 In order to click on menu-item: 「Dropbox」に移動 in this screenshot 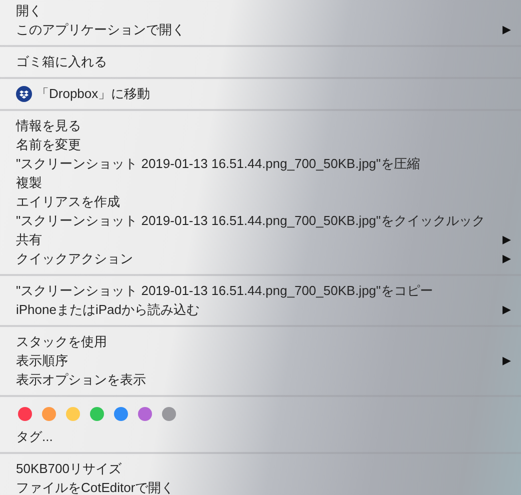, I will do `click(273, 93)`.